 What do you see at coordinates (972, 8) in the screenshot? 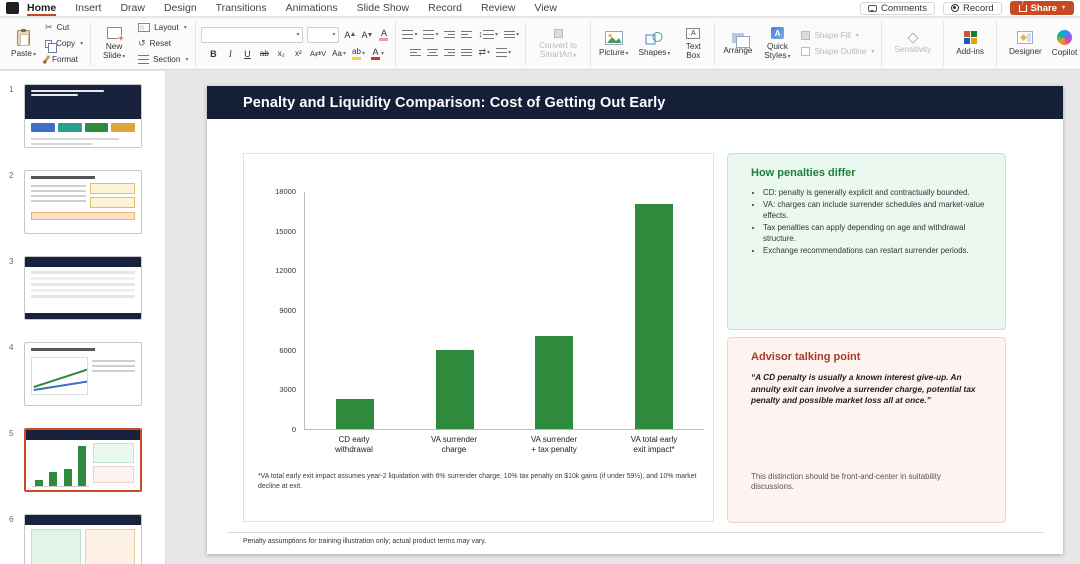
I see `record-button: Record` at bounding box center [972, 8].